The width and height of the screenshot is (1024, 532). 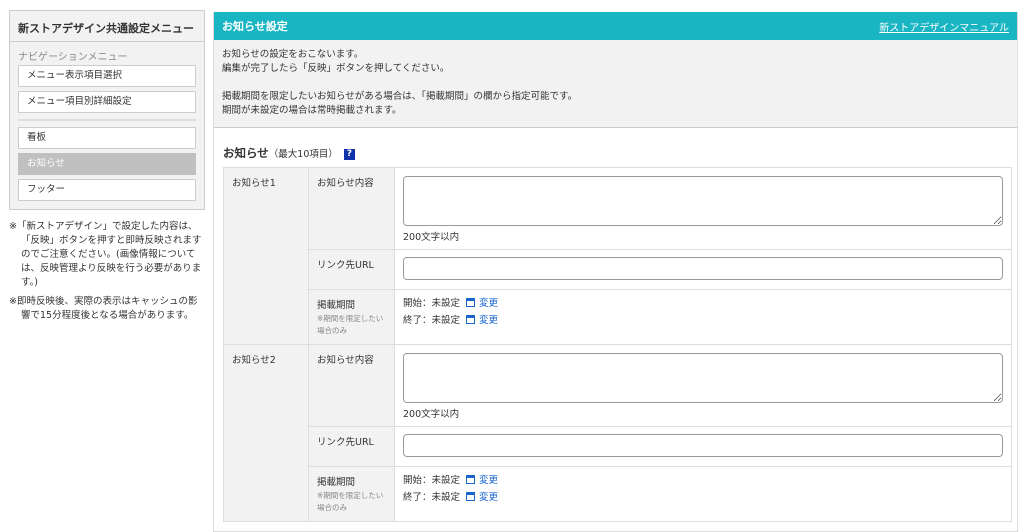 I want to click on help-icon: ?, so click(x=349, y=154).